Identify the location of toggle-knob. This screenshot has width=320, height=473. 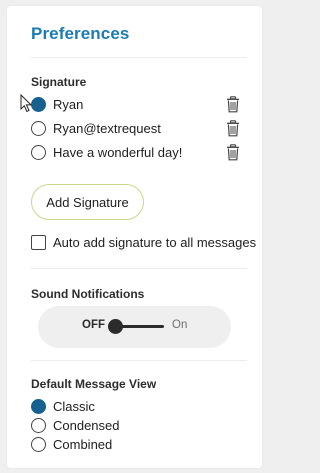
(115, 326).